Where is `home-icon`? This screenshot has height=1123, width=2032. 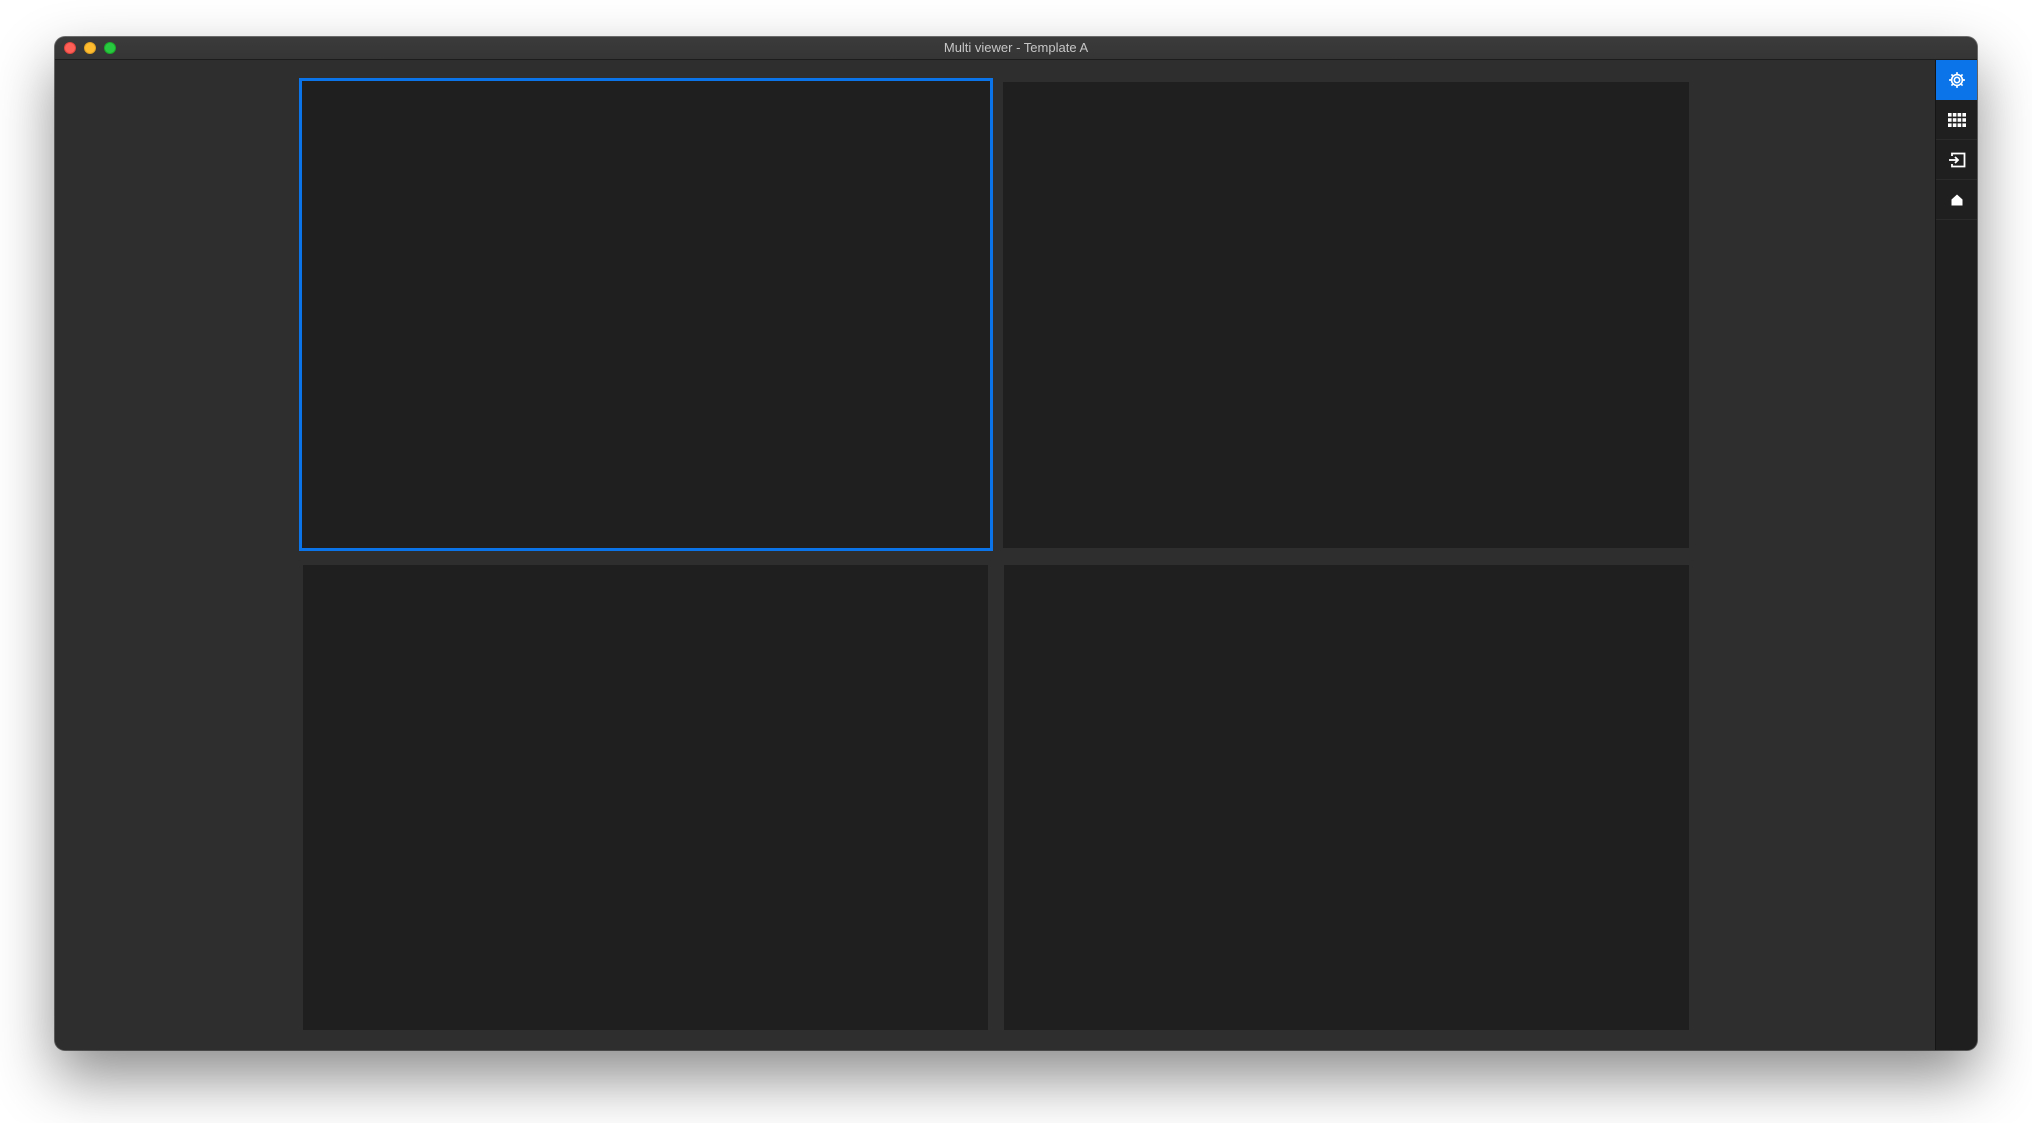
home-icon is located at coordinates (1956, 199).